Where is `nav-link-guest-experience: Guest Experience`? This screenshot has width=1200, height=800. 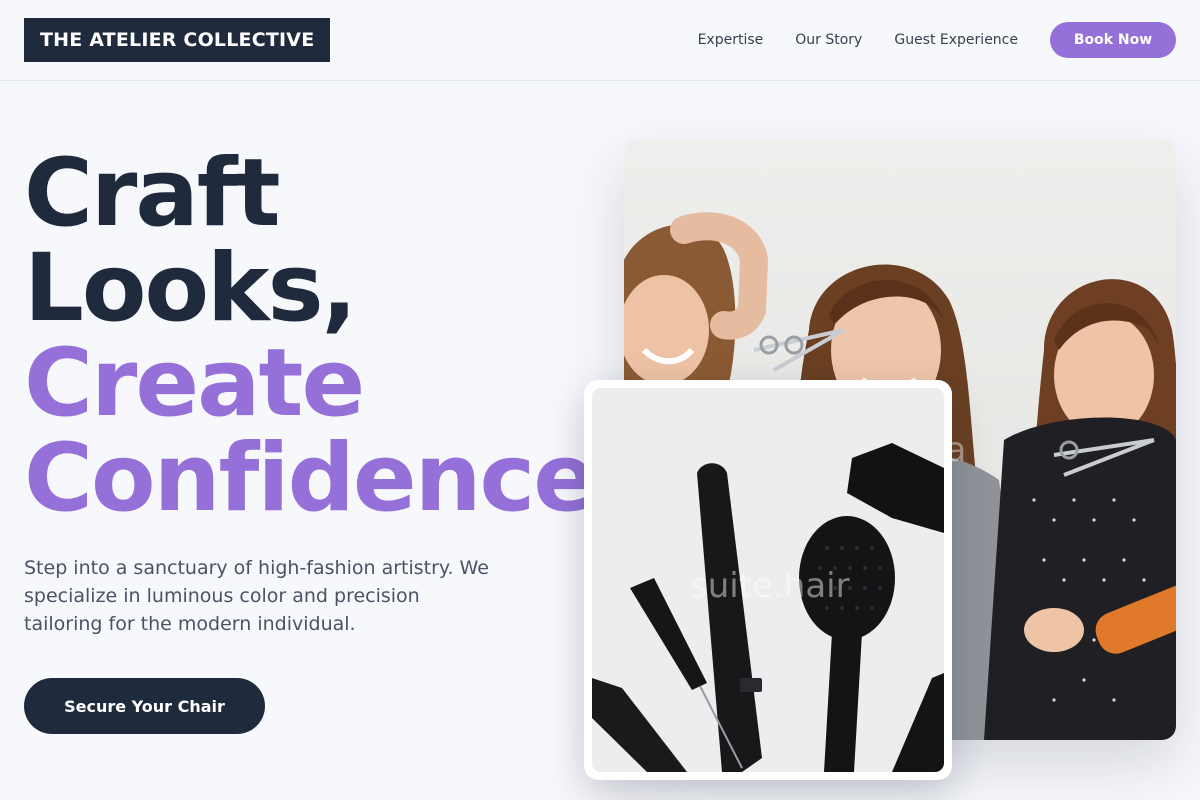 nav-link-guest-experience: Guest Experience is located at coordinates (956, 40).